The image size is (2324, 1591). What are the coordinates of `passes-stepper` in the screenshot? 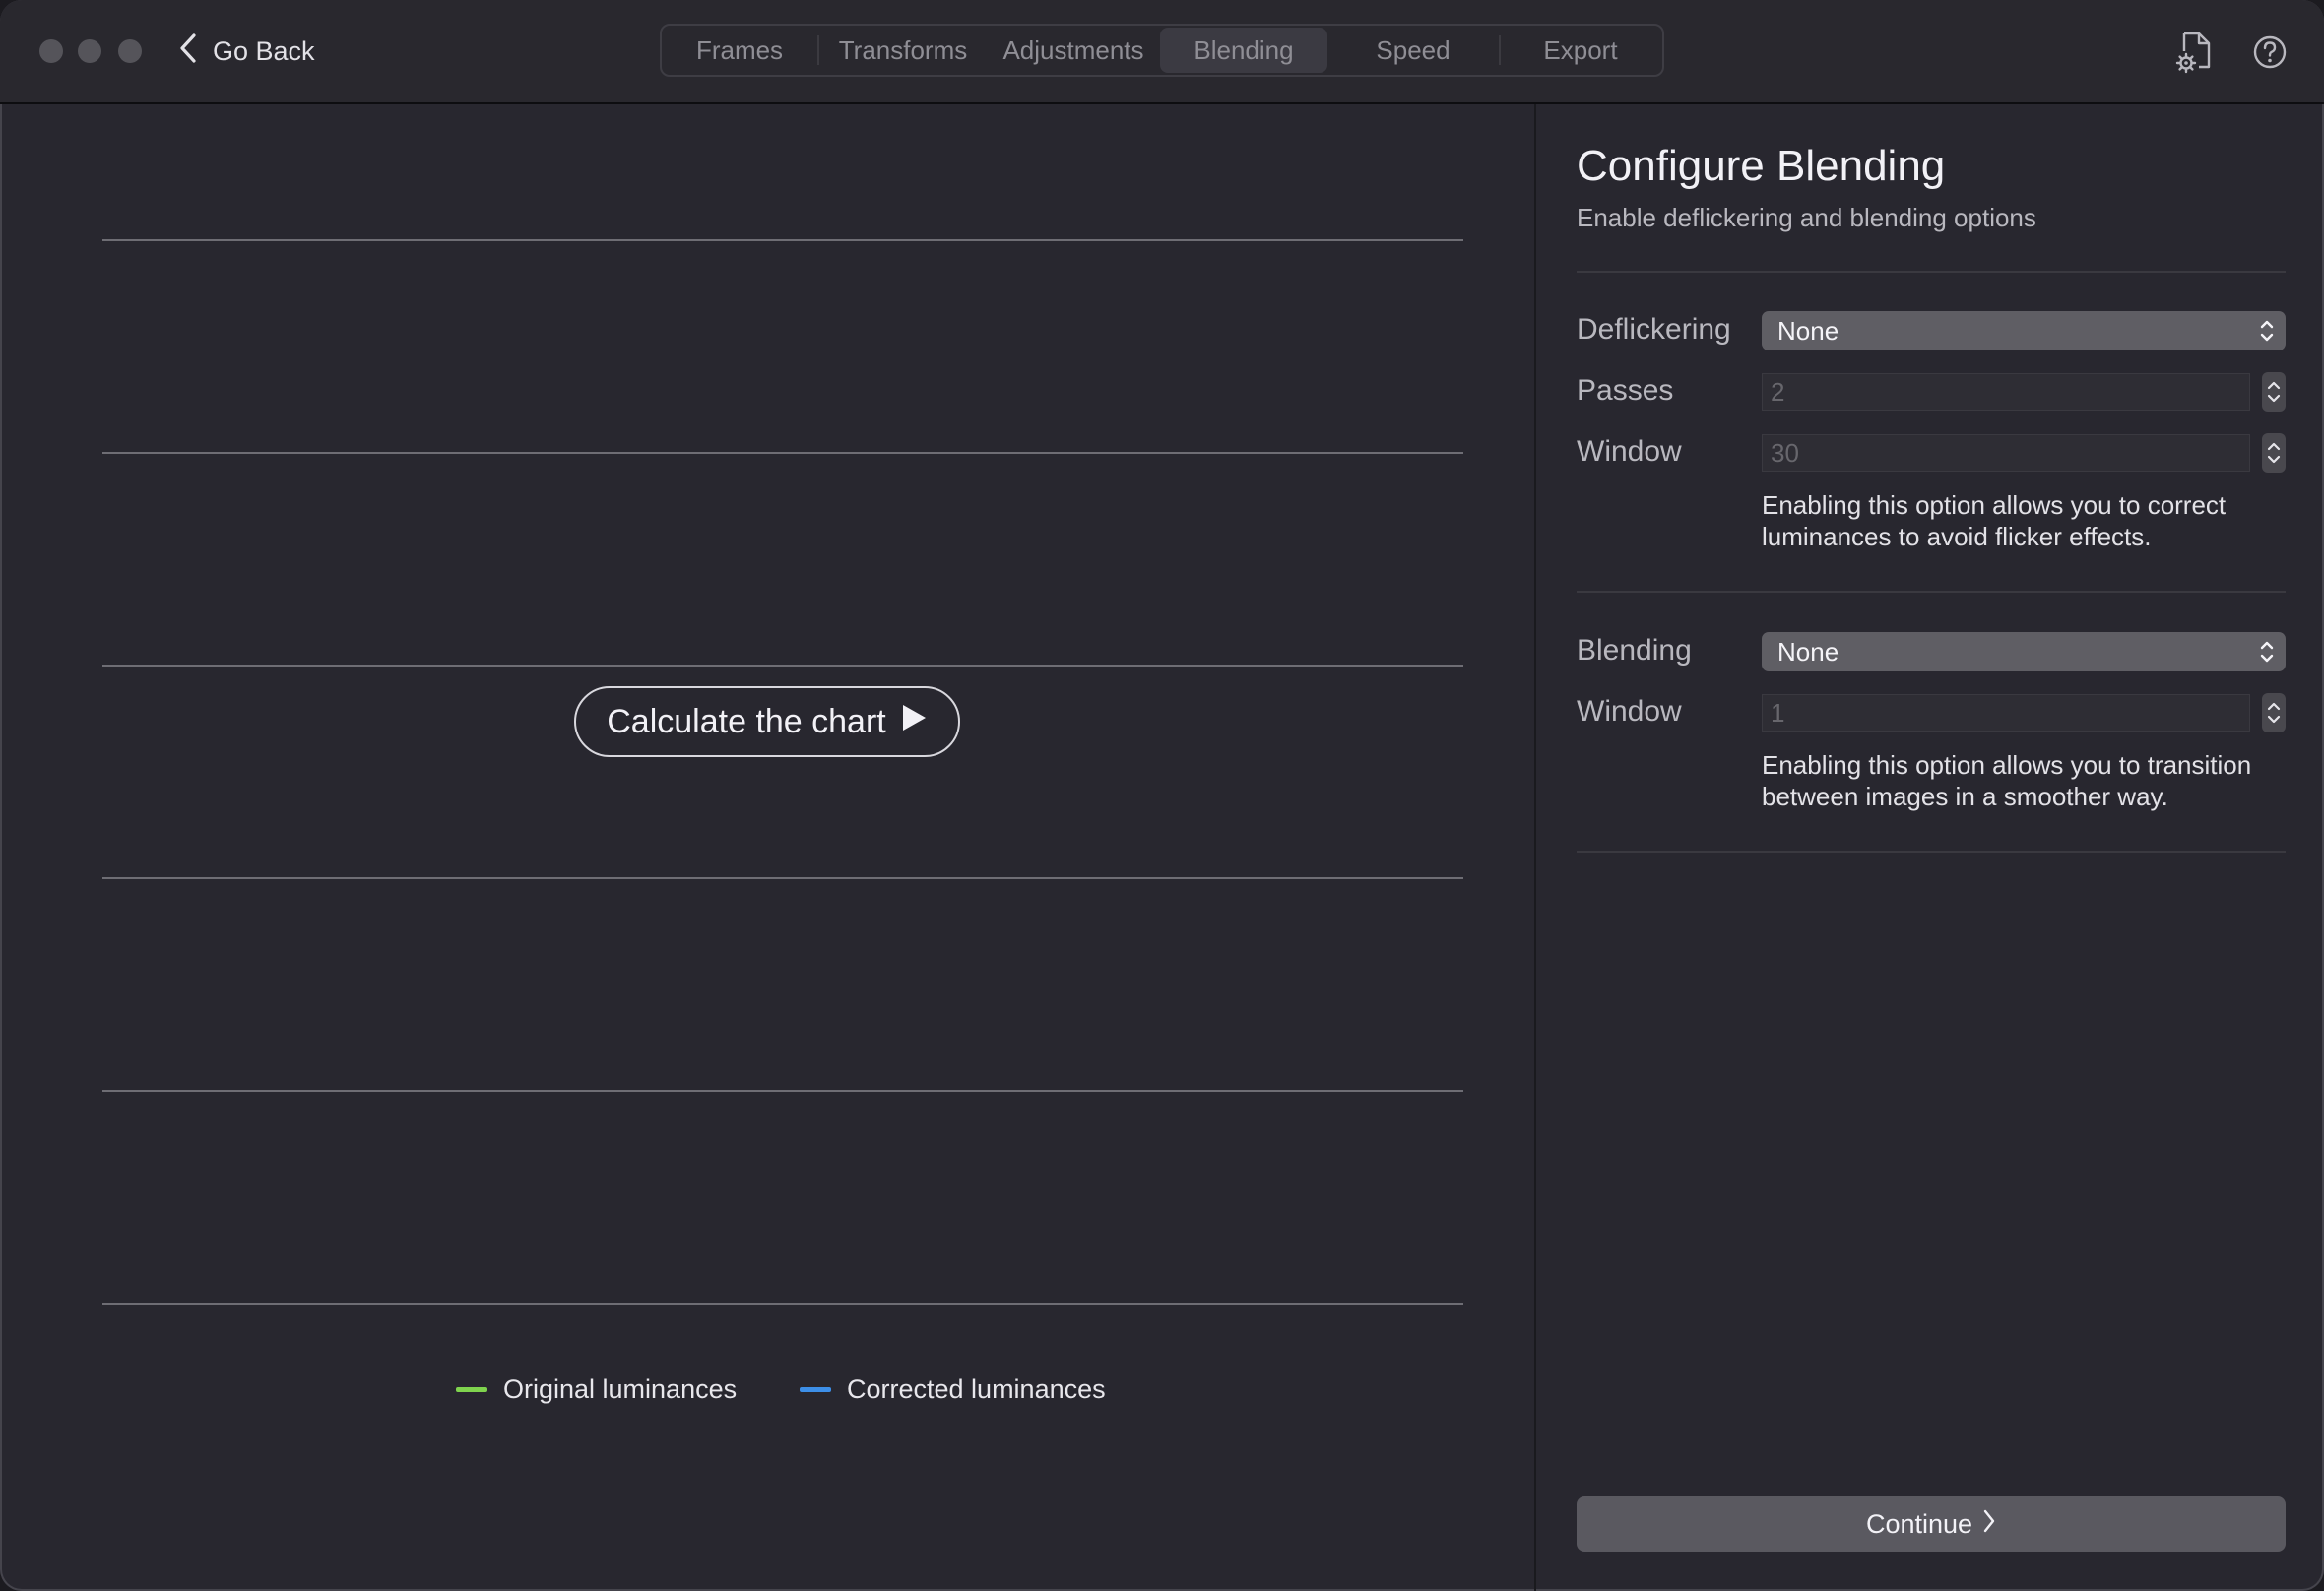 It's located at (2274, 392).